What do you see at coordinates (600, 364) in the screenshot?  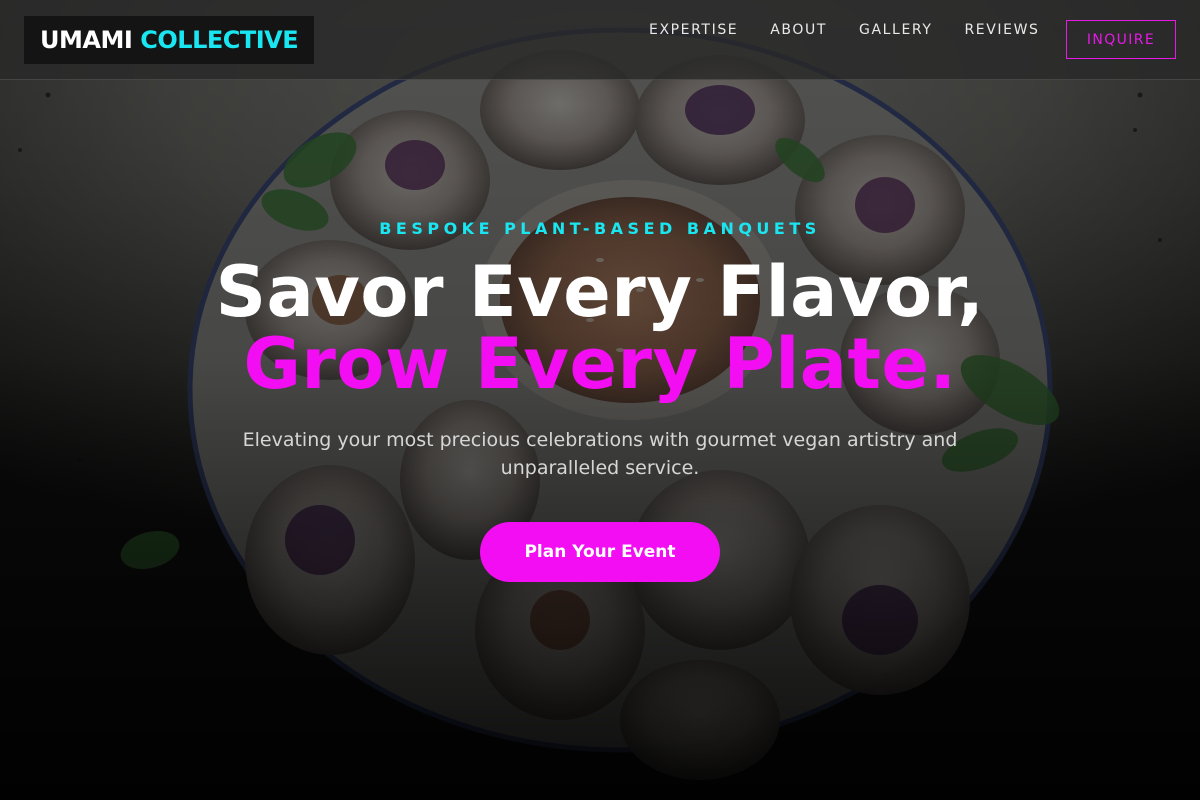 I see `hero-headline-line-2: Grow Every Plate.` at bounding box center [600, 364].